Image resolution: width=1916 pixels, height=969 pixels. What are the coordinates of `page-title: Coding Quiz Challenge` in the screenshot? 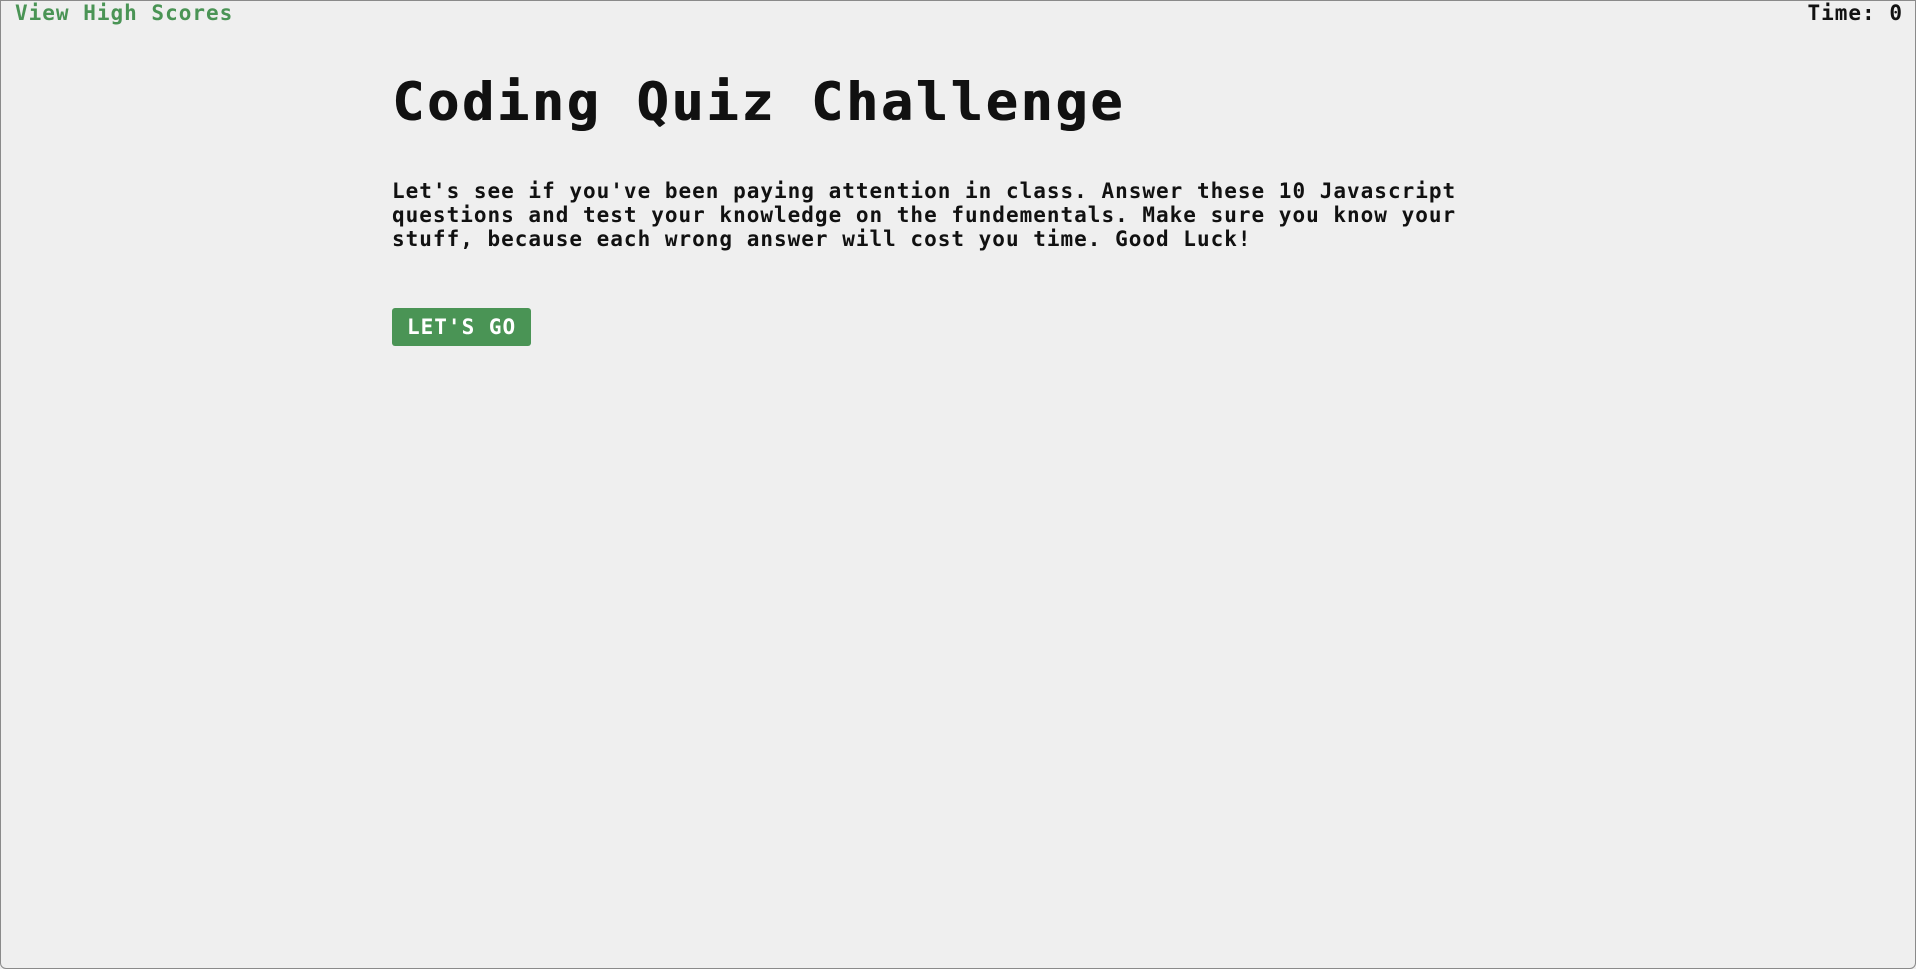 It's located at (759, 102).